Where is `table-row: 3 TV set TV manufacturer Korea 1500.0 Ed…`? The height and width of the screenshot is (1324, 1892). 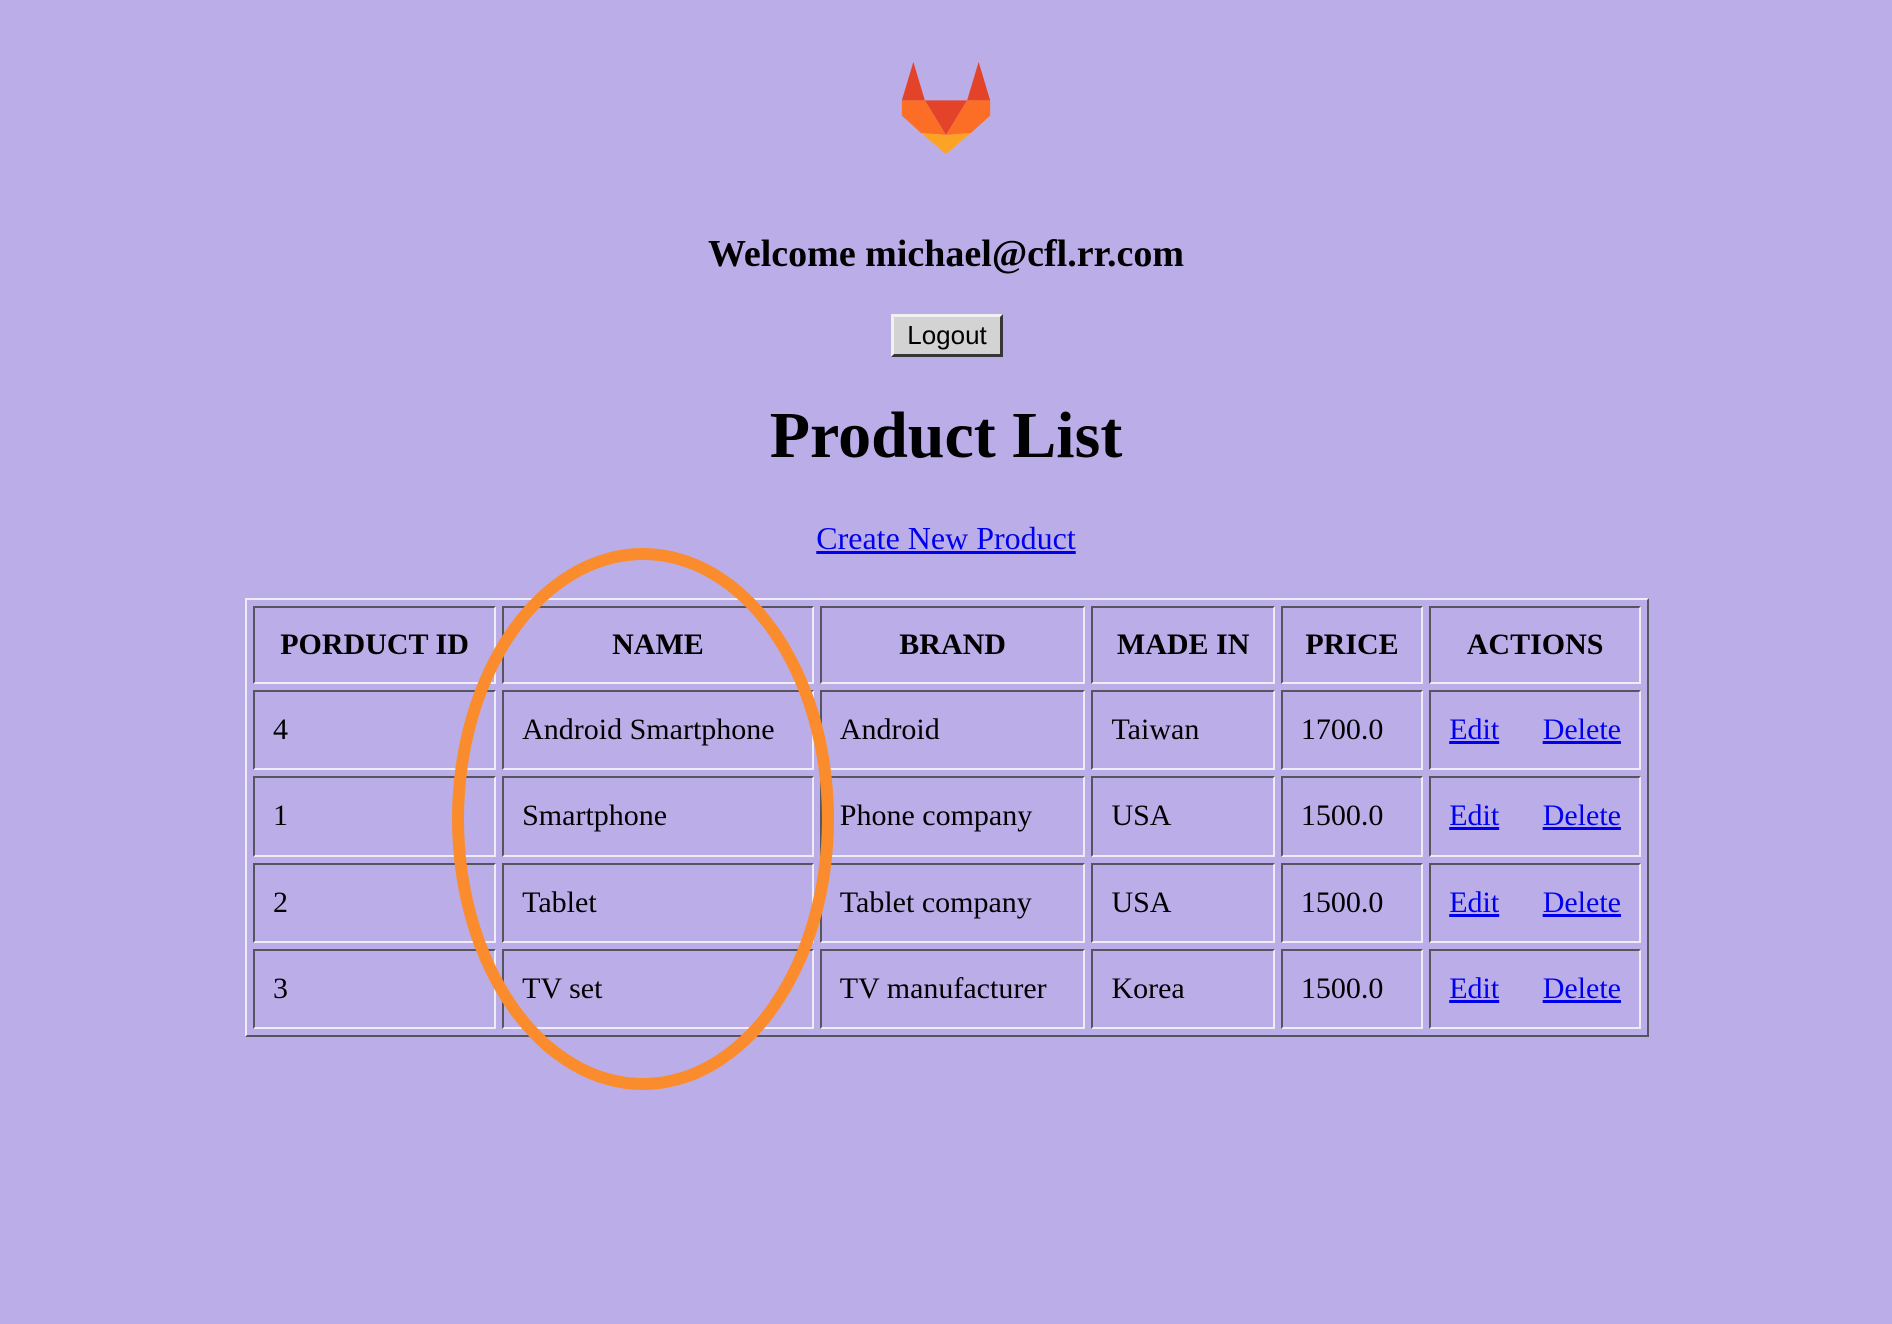 table-row: 3 TV set TV manufacturer Korea 1500.0 Ed… is located at coordinates (947, 988).